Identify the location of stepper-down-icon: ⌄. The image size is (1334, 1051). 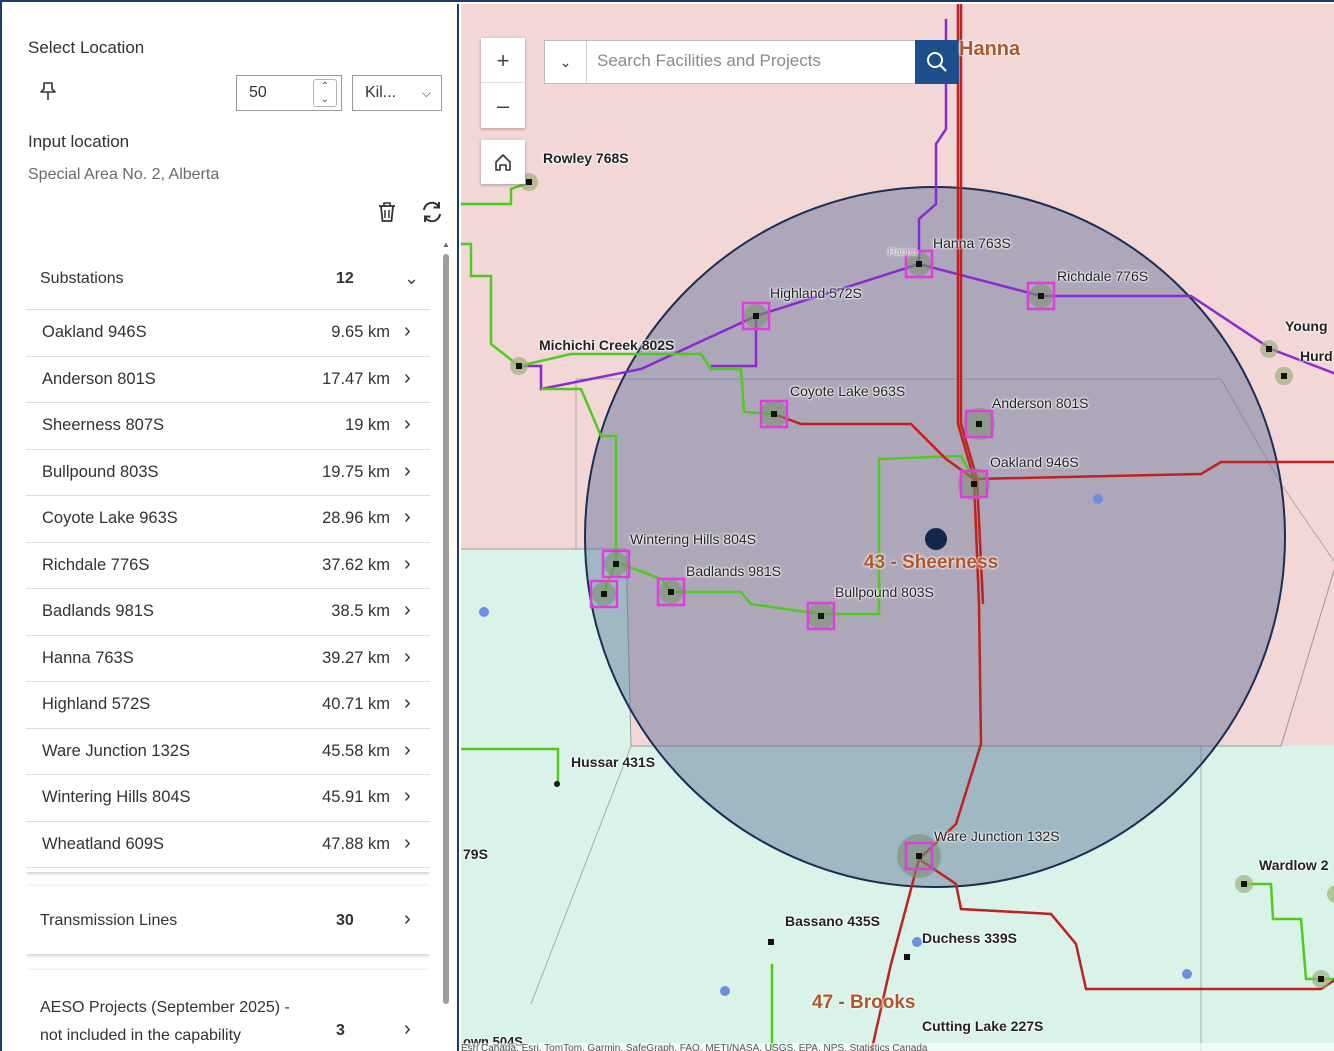
(325, 99).